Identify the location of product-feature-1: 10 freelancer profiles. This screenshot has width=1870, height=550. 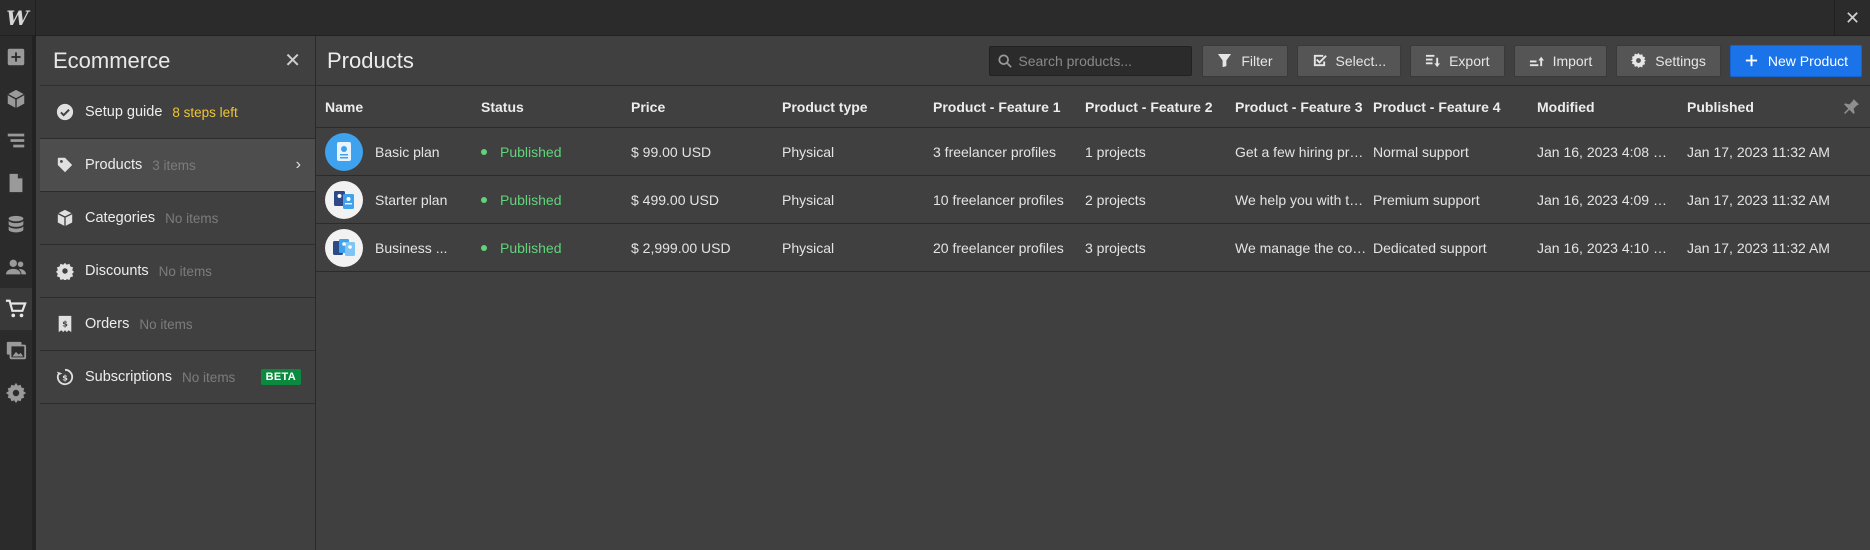
(998, 199).